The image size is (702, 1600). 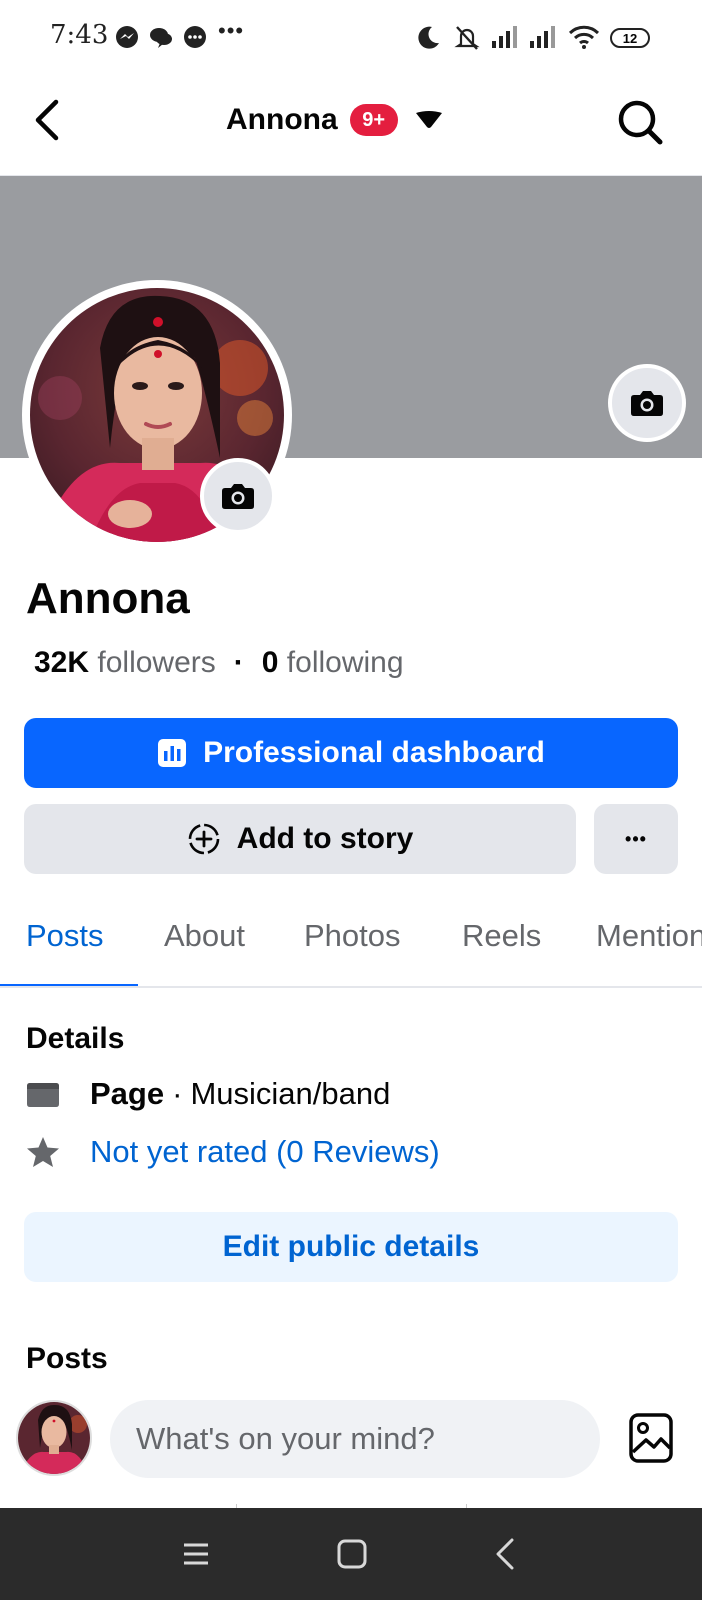 I want to click on edit-public-details-button: Edit public details, so click(x=351, y=1247).